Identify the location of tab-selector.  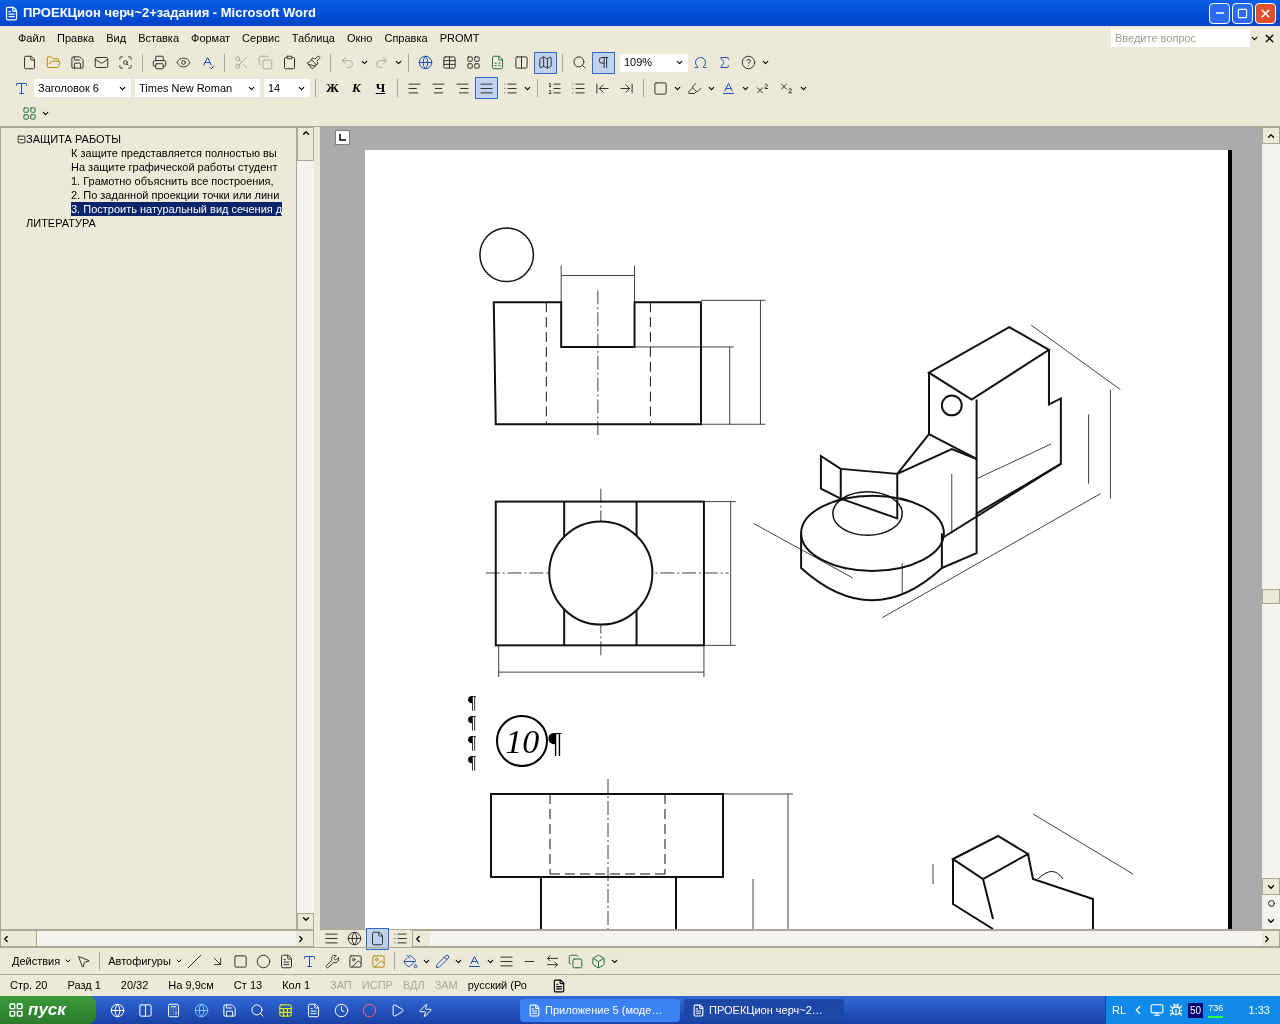
(342, 137).